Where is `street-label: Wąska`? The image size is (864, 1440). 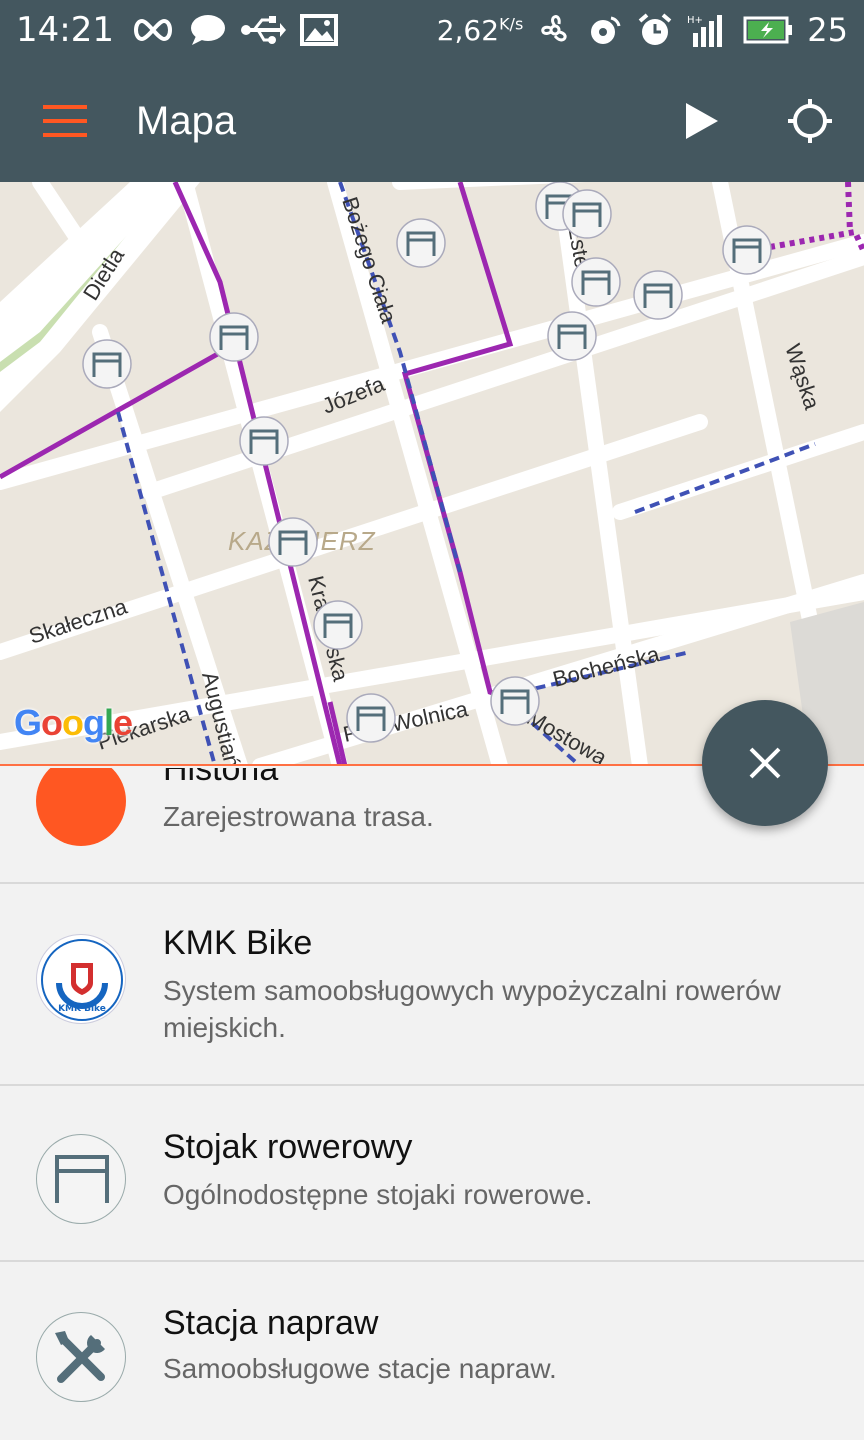 street-label: Wąska is located at coordinates (802, 377).